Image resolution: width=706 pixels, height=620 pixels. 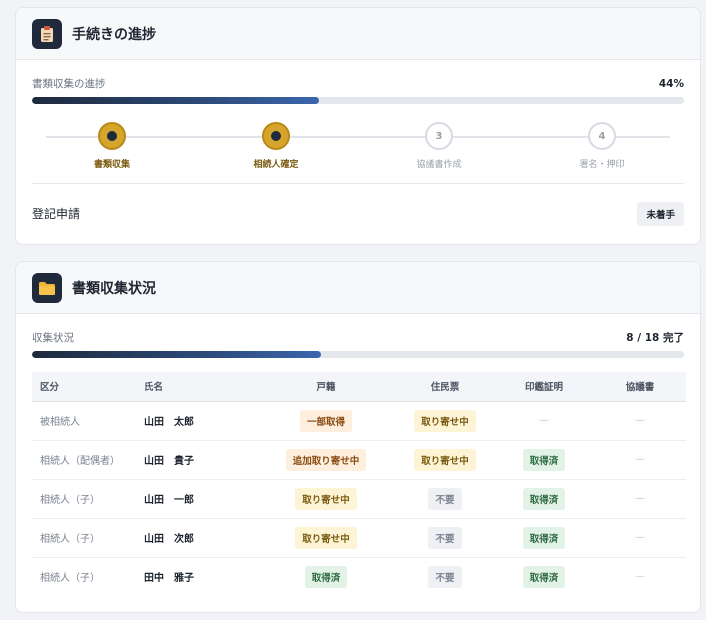 What do you see at coordinates (445, 387) in the screenshot?
I see `column-header-juminhyo: 住民票` at bounding box center [445, 387].